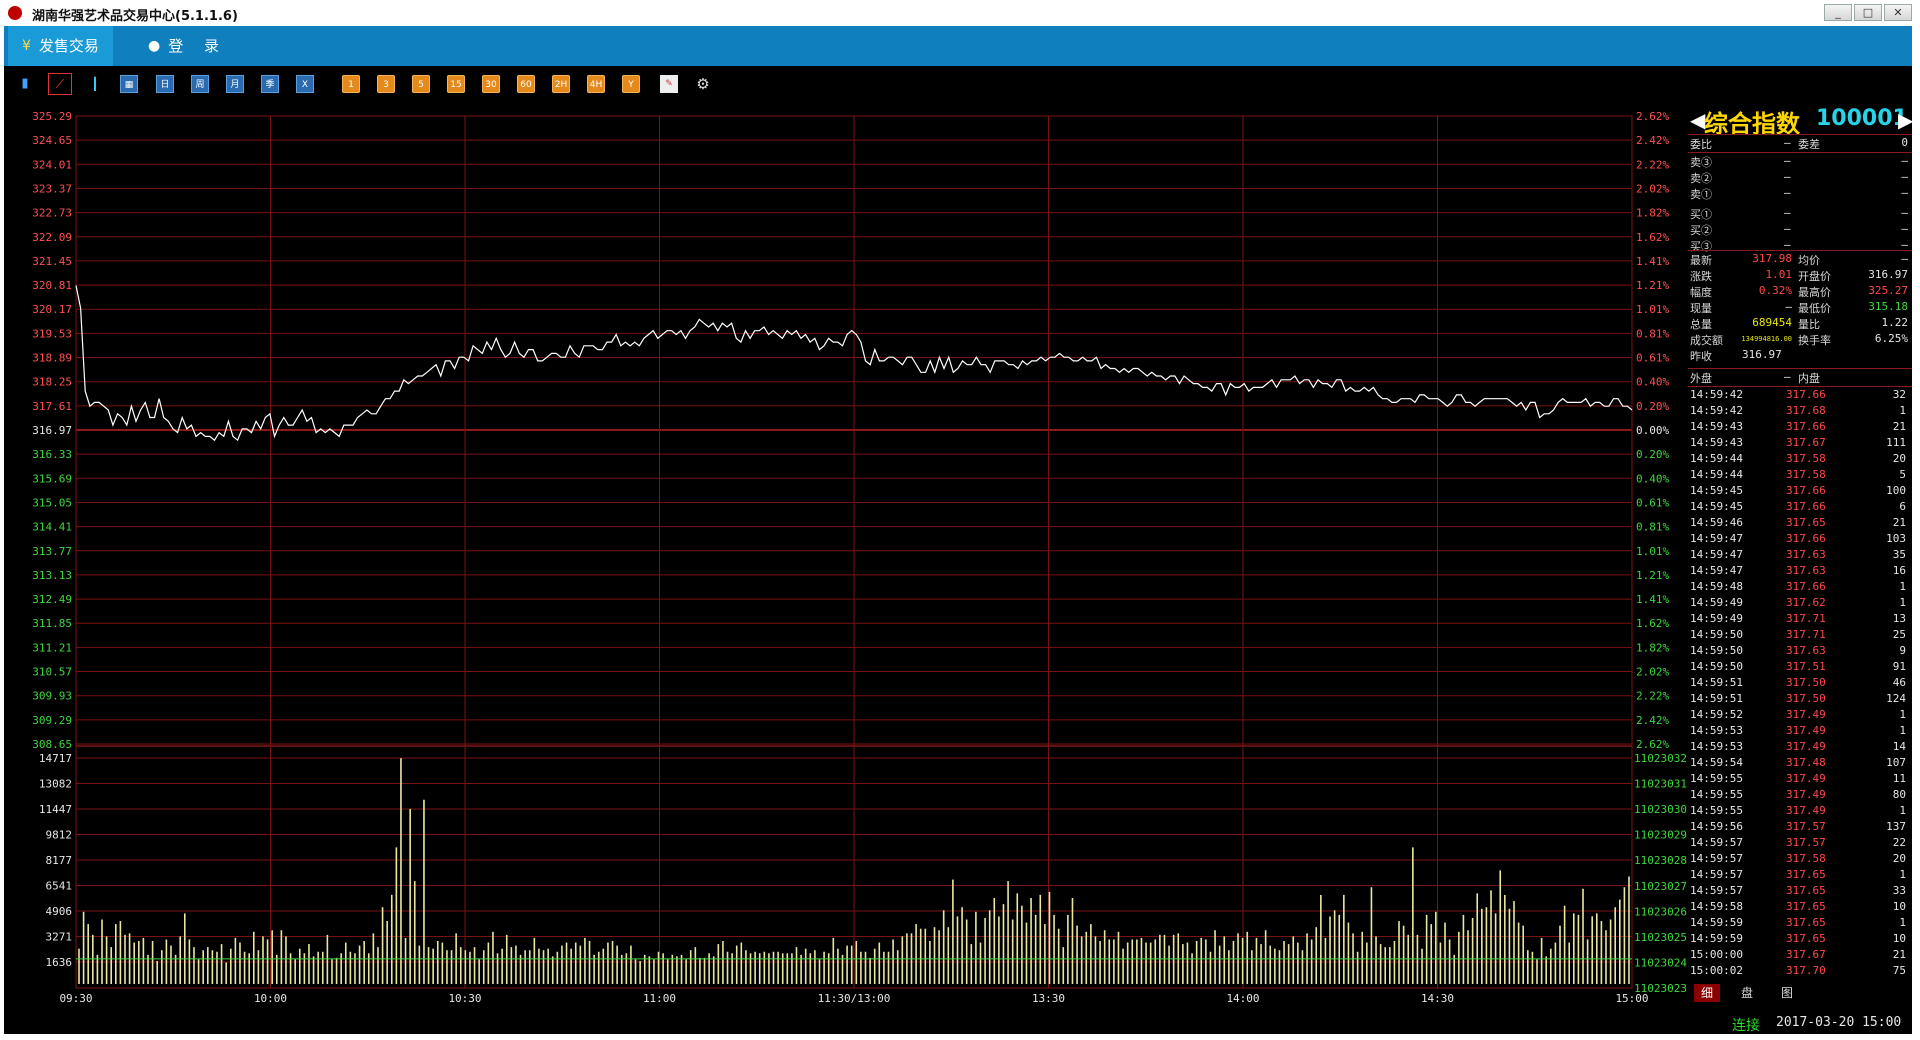  What do you see at coordinates (60, 46) in the screenshot?
I see `menu-sale-trade: ¥ 发售交易` at bounding box center [60, 46].